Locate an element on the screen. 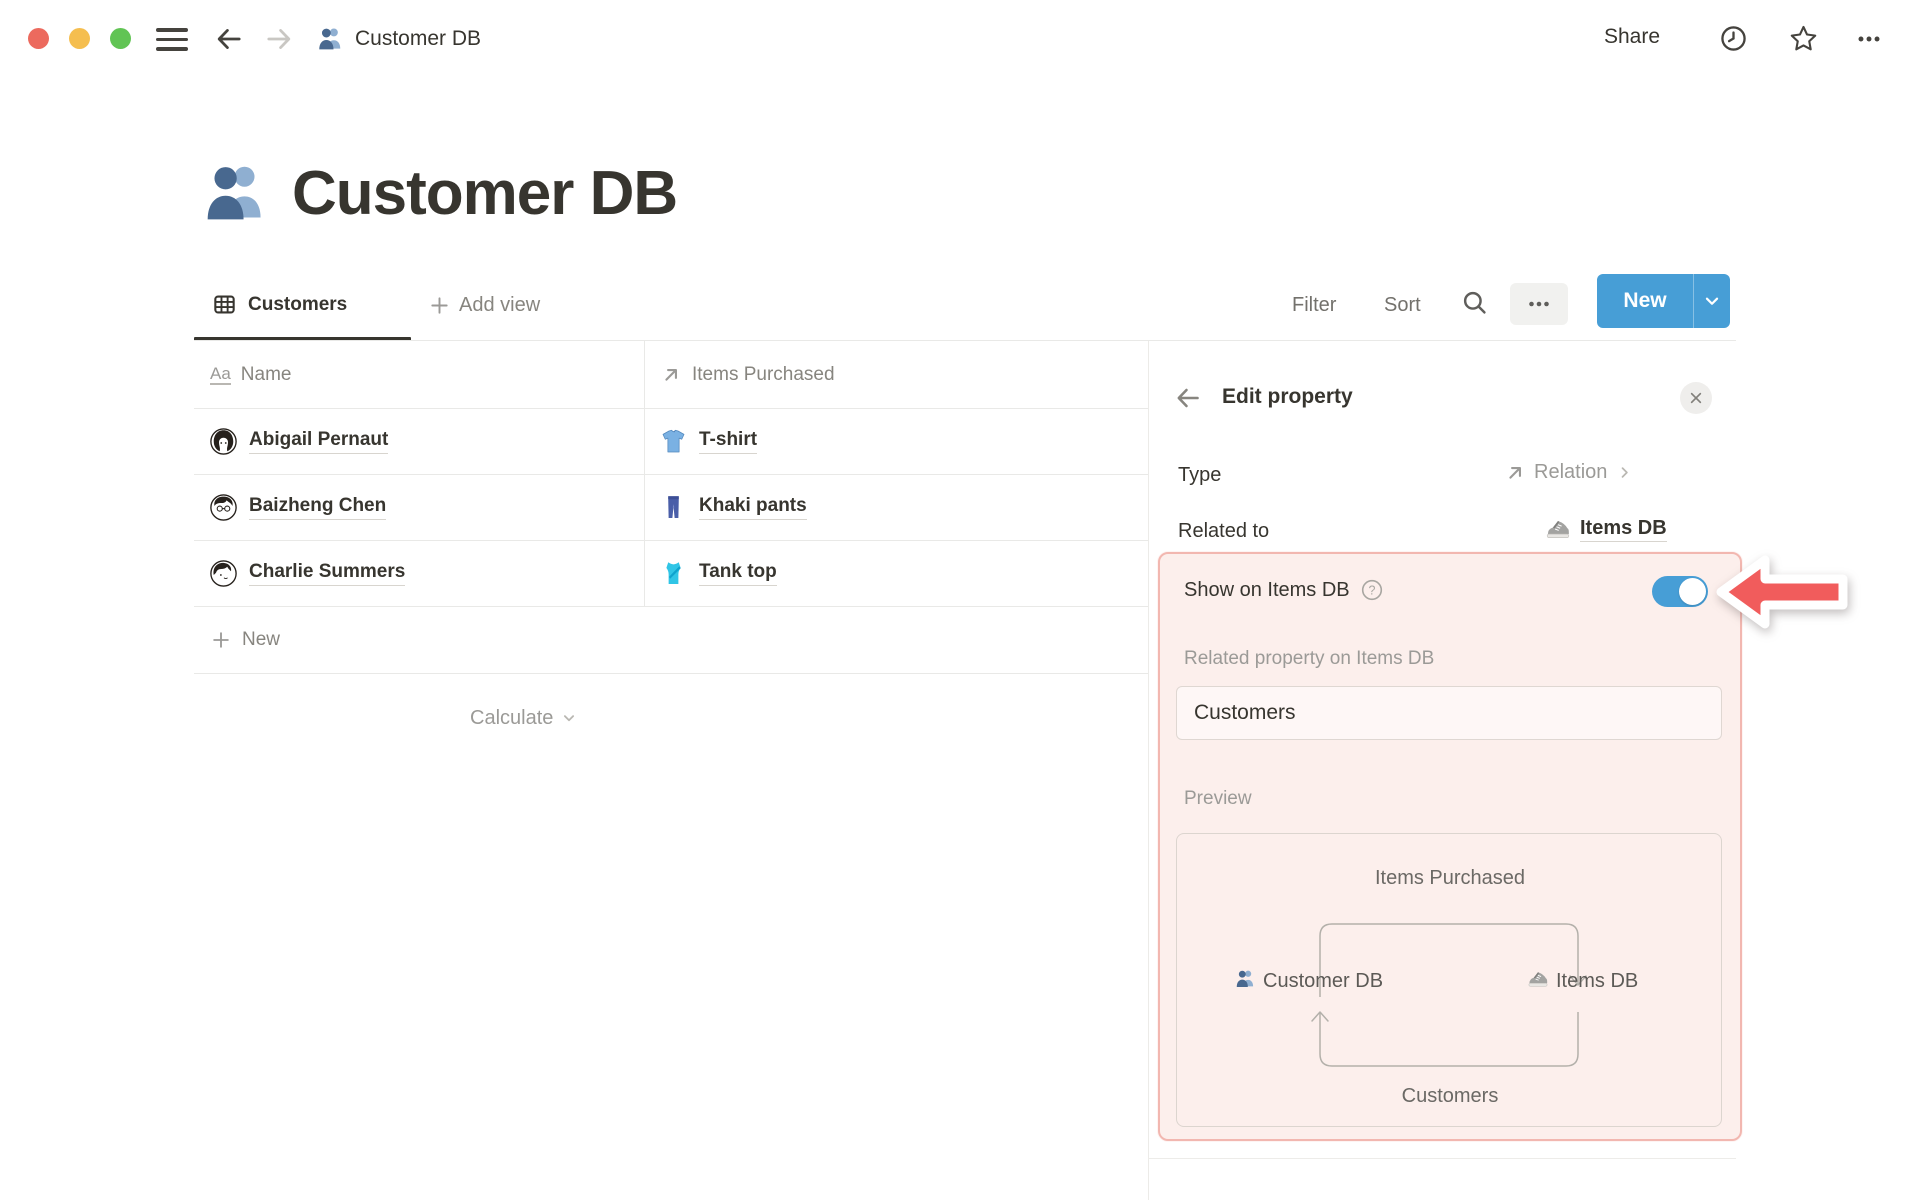 This screenshot has height=1200, width=1920. type-value-button: Relation is located at coordinates (1569, 472).